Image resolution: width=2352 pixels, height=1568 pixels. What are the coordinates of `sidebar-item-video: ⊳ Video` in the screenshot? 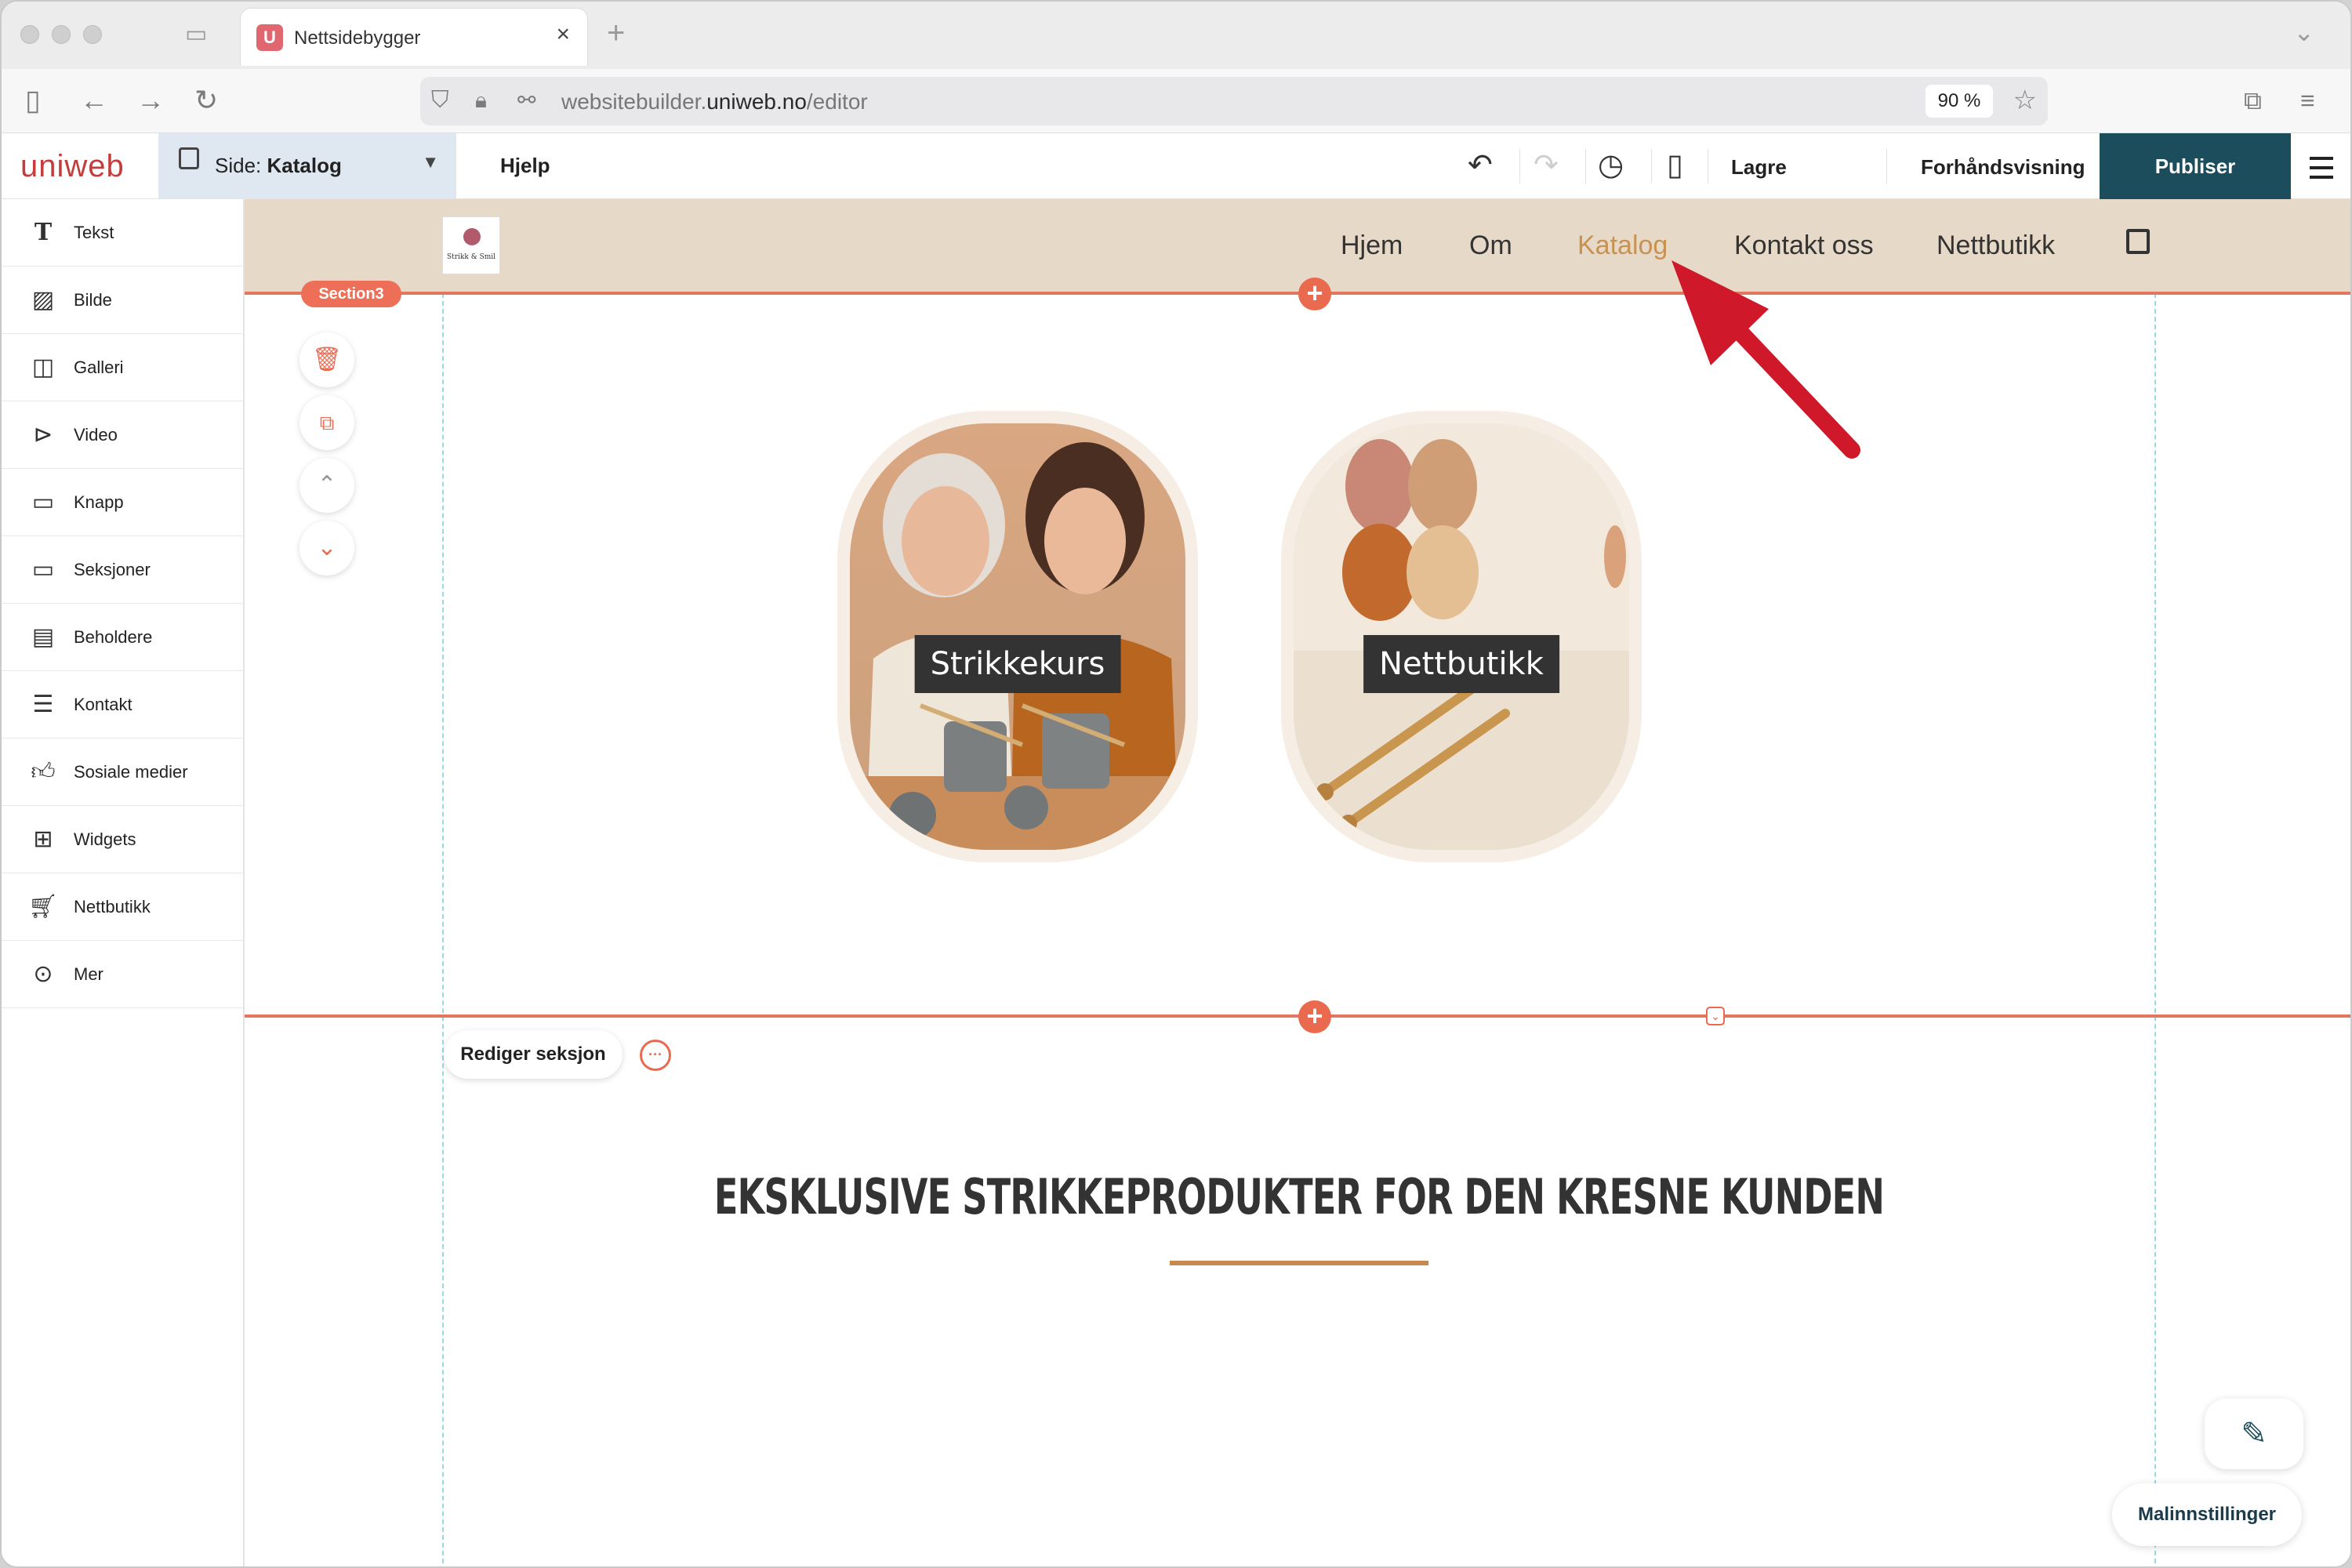 It's located at (122, 435).